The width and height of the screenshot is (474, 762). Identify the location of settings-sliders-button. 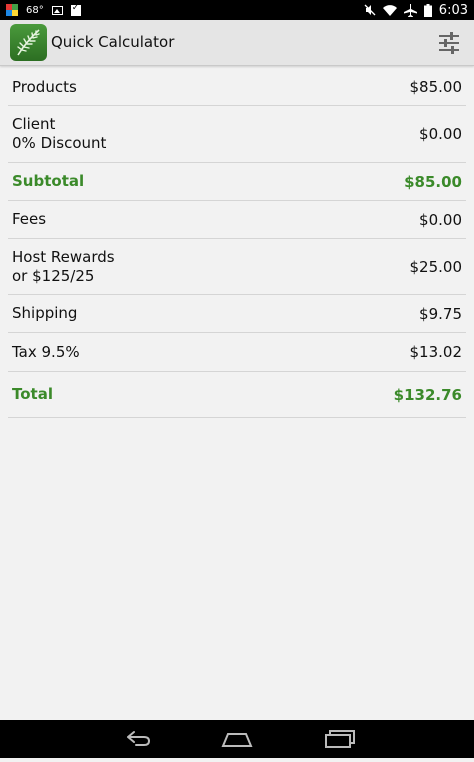
(449, 43).